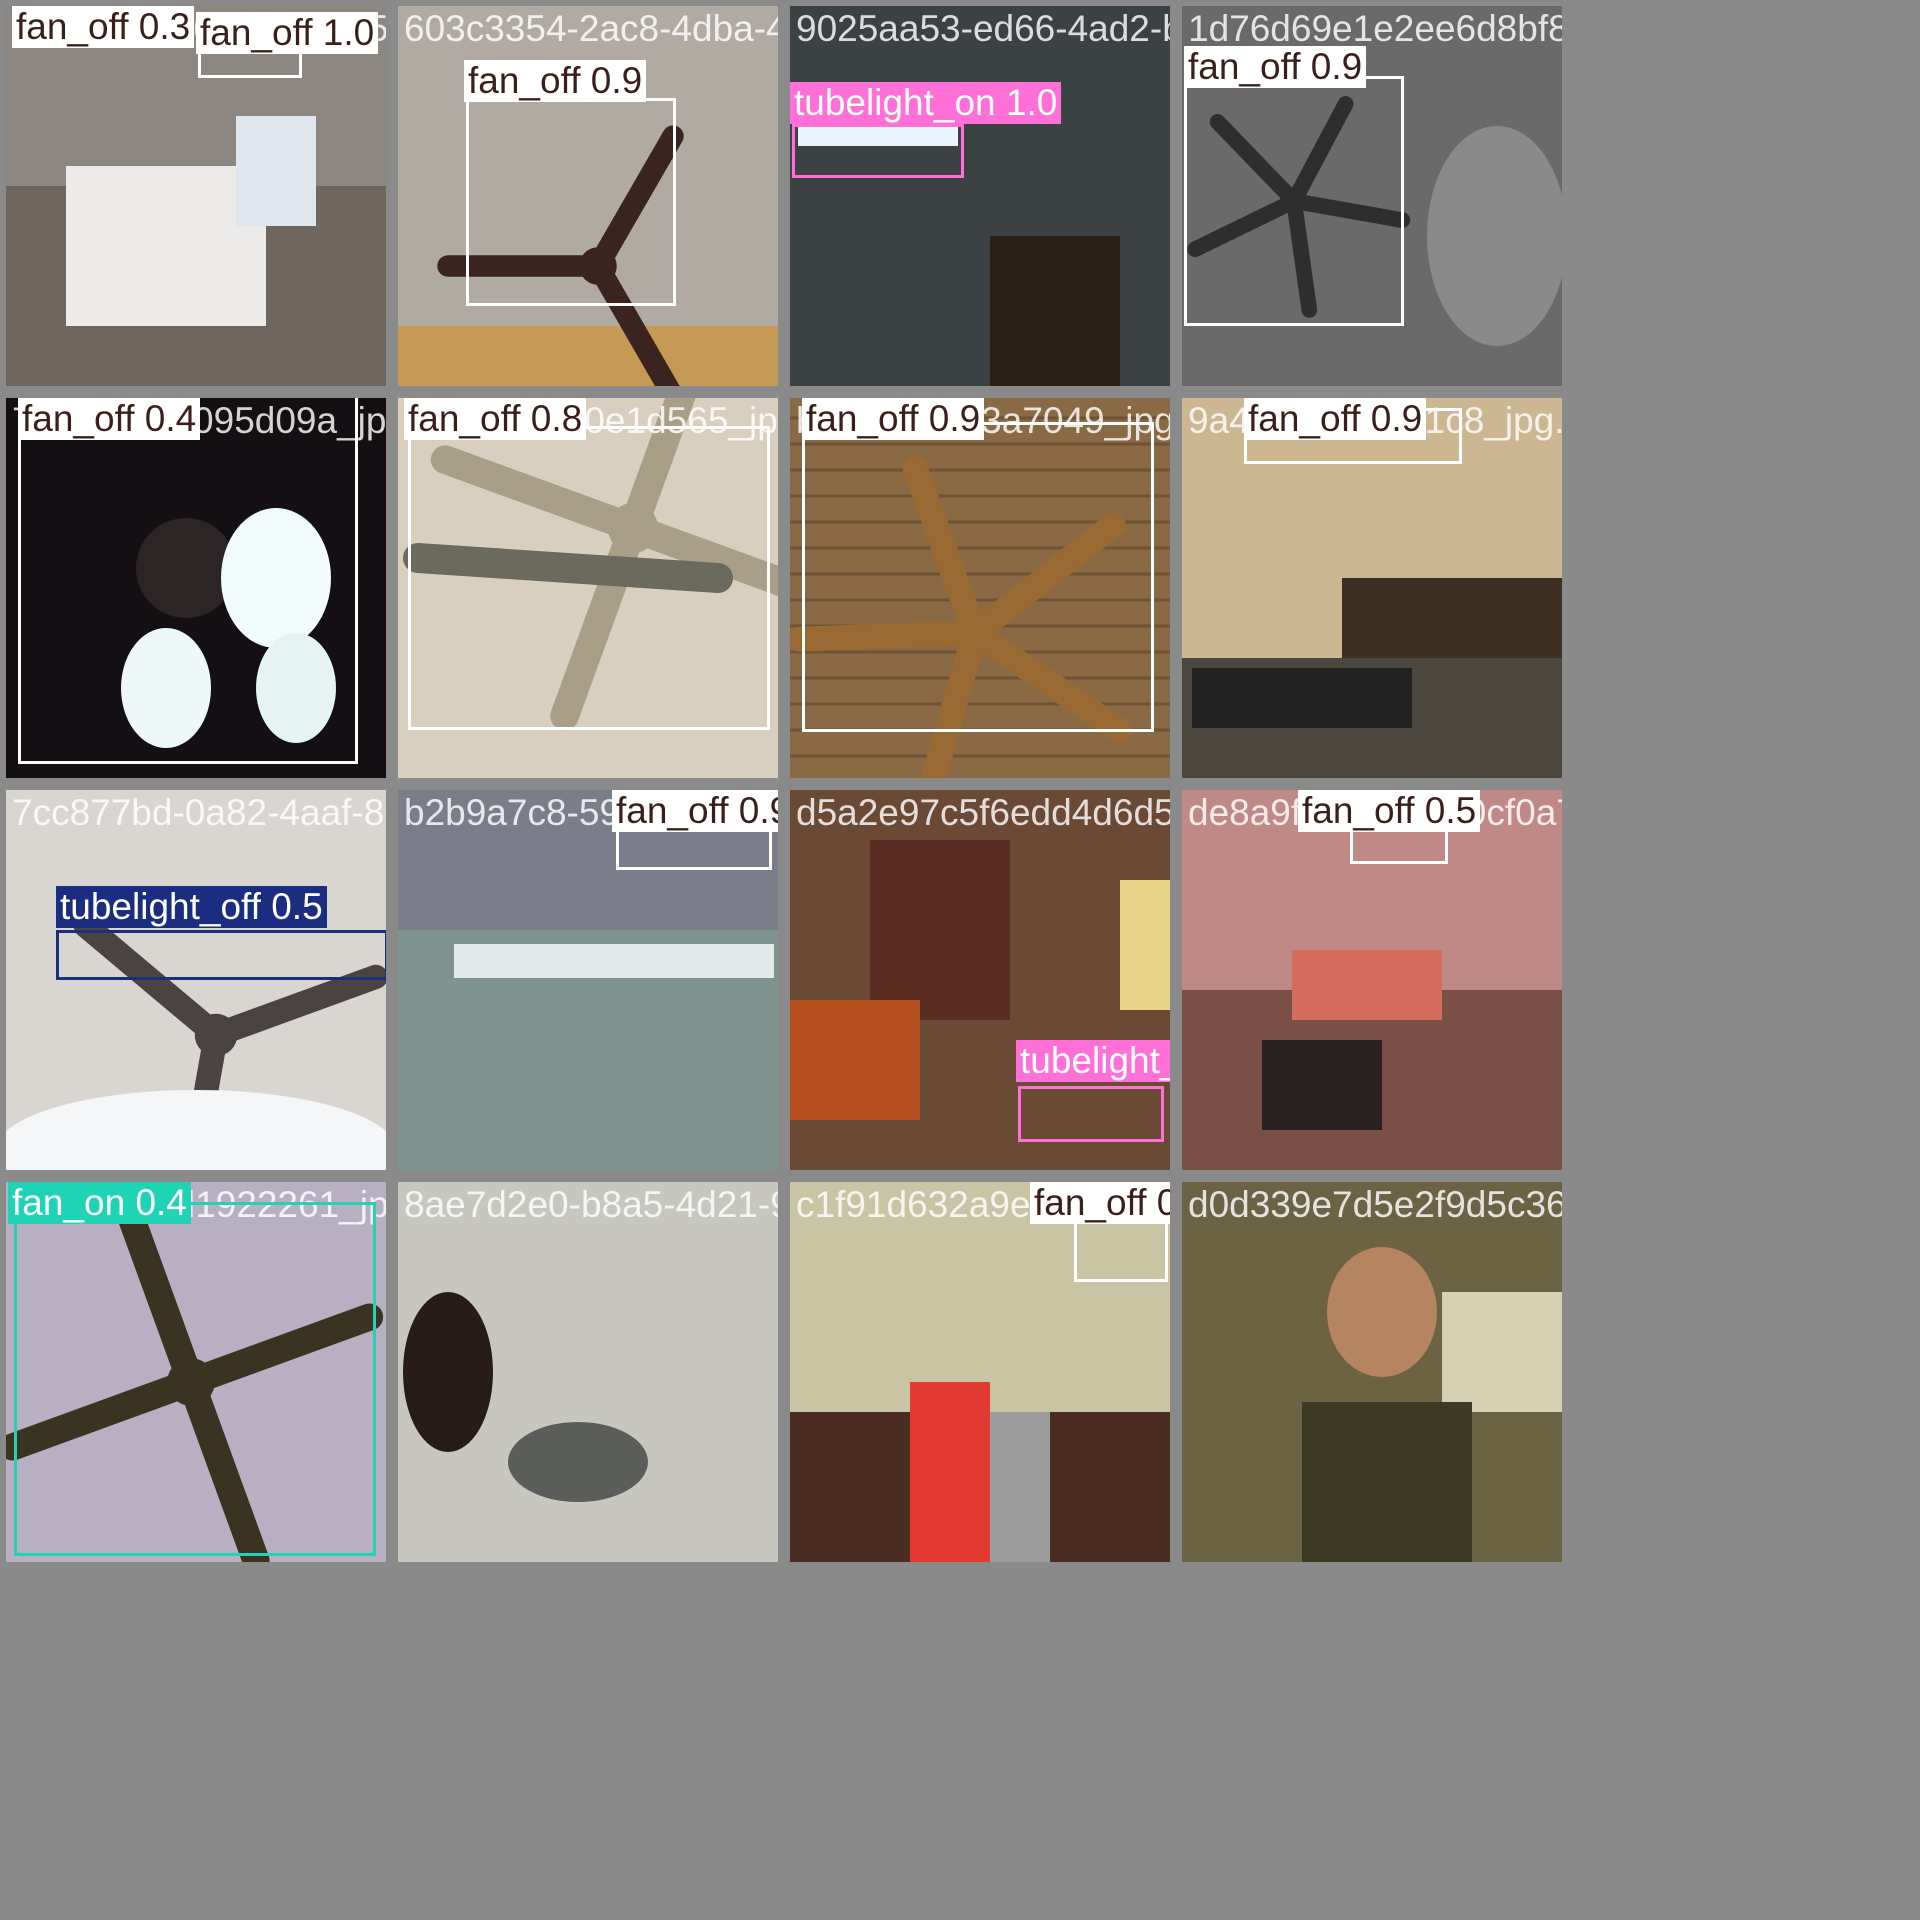 This screenshot has width=1920, height=1920. I want to click on detection-label: tubelight_on 0.3, so click(1093, 1061).